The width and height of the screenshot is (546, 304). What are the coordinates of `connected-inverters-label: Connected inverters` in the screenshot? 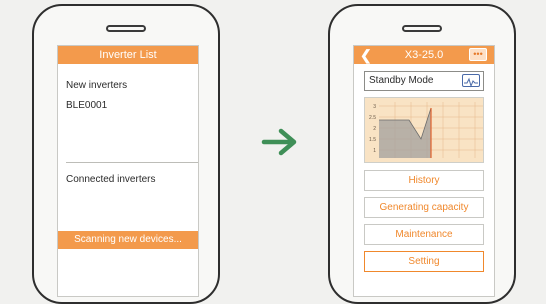 It's located at (111, 179).